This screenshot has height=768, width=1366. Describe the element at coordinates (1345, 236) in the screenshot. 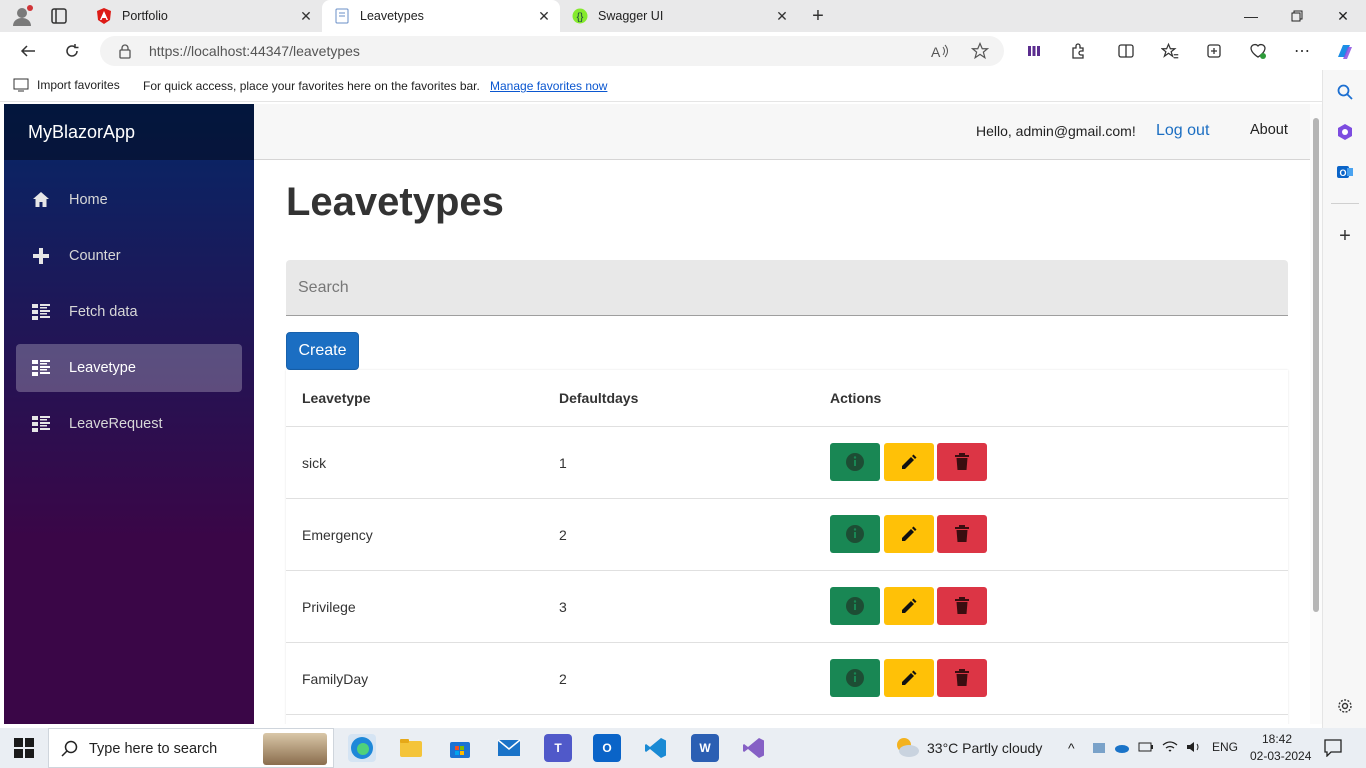

I see `add-icon: +` at that location.